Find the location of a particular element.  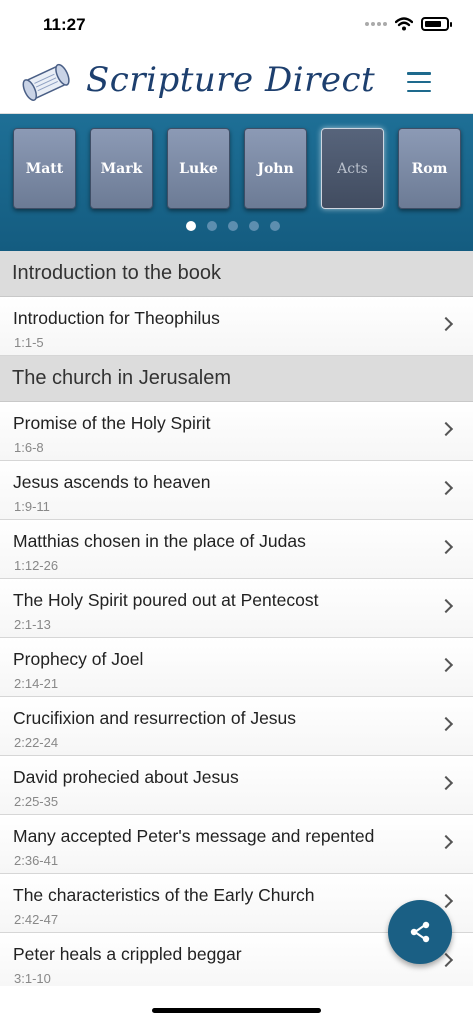

share-icon is located at coordinates (420, 932).